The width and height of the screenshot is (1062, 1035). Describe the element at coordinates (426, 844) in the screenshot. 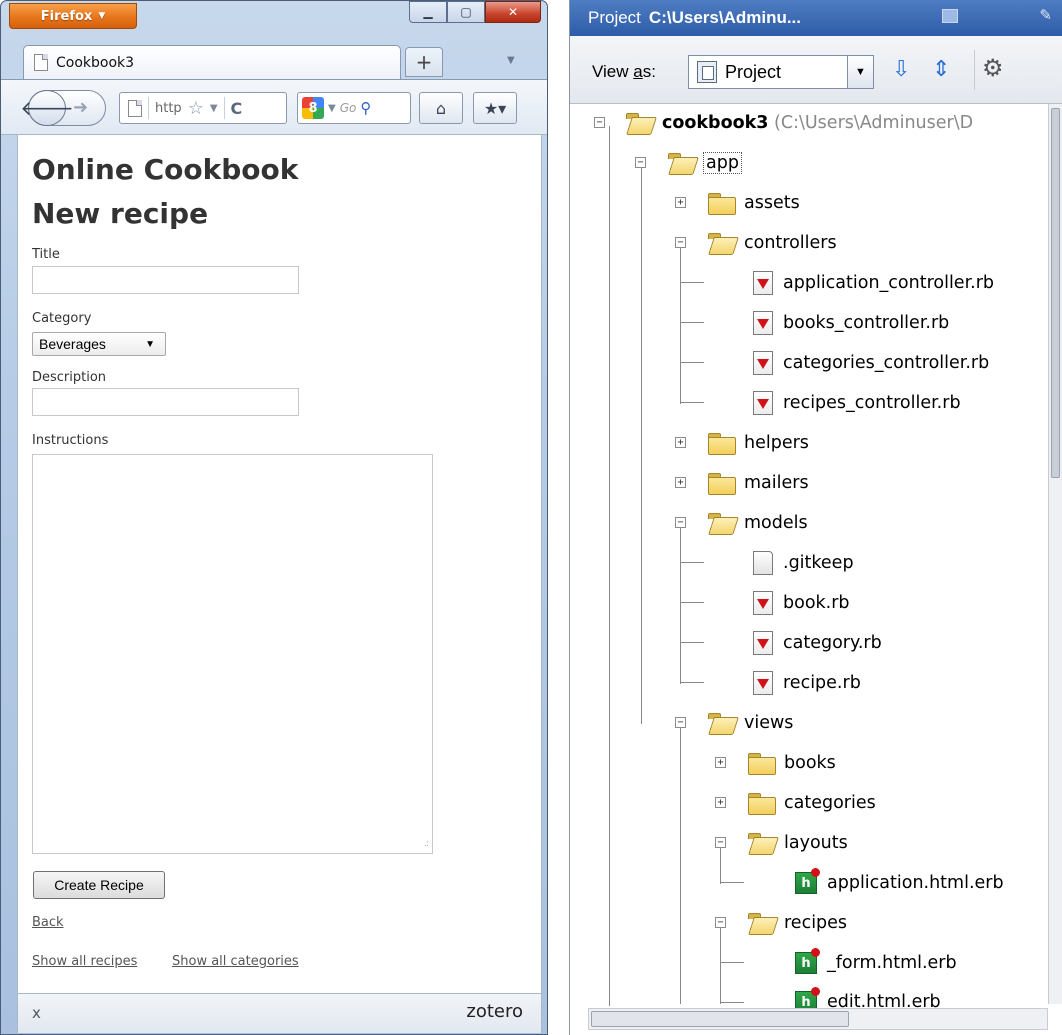

I see `resize-grip-icon: .:` at that location.